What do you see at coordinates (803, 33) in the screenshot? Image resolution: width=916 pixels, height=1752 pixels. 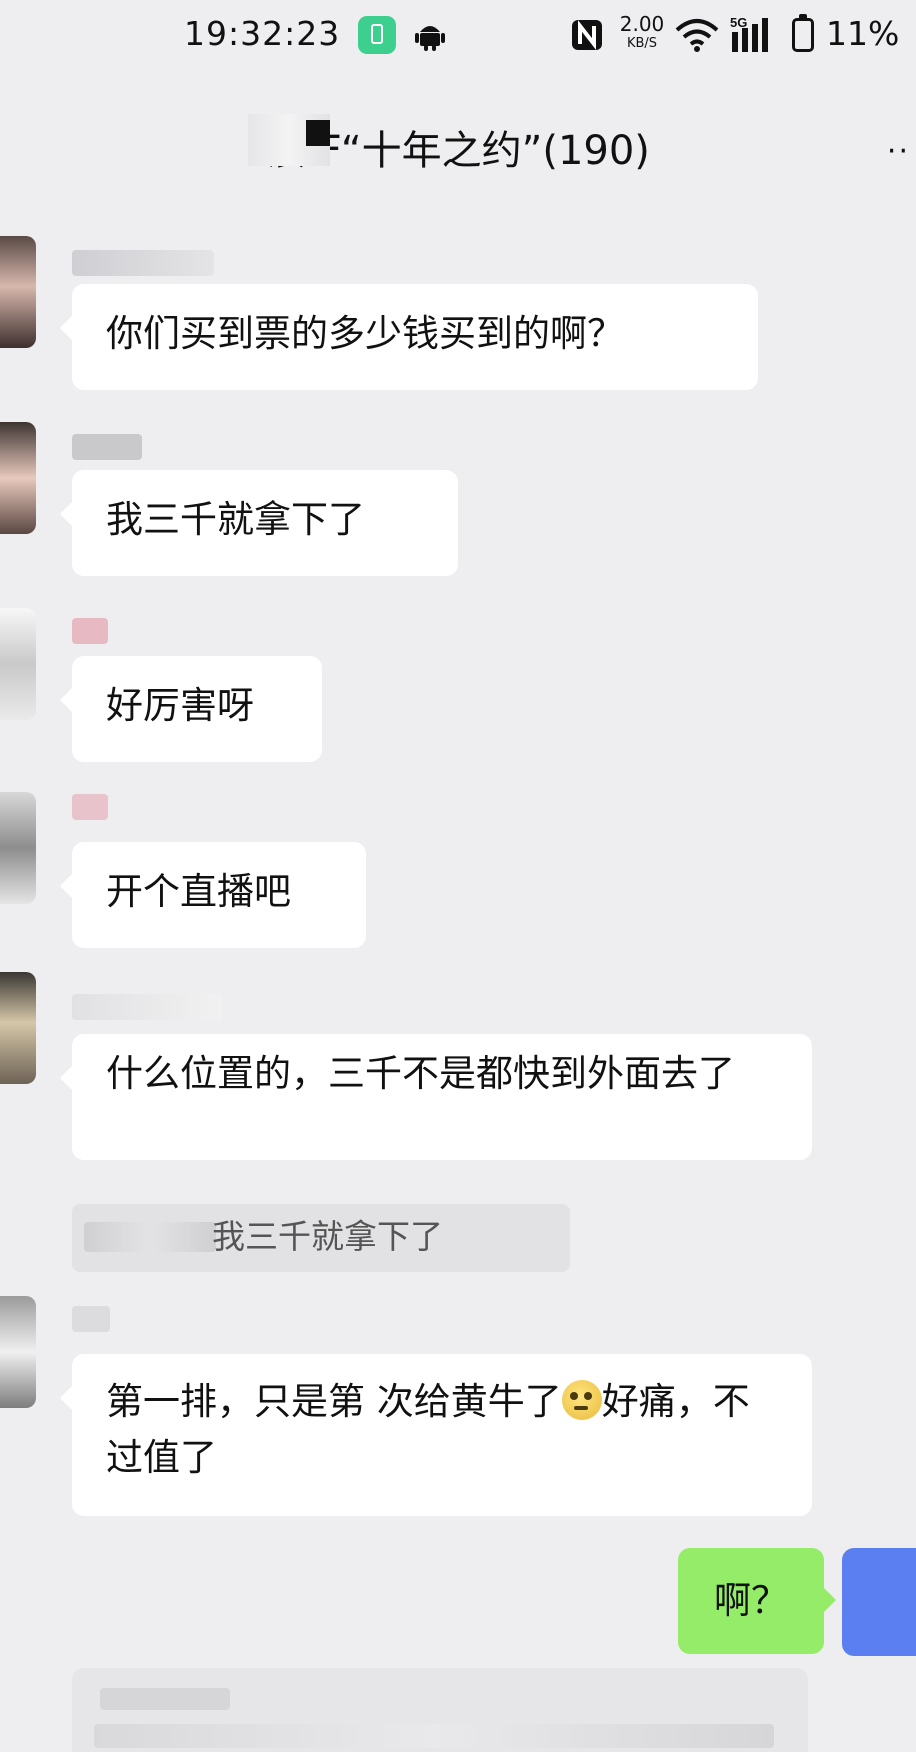 I see `battery-icon` at bounding box center [803, 33].